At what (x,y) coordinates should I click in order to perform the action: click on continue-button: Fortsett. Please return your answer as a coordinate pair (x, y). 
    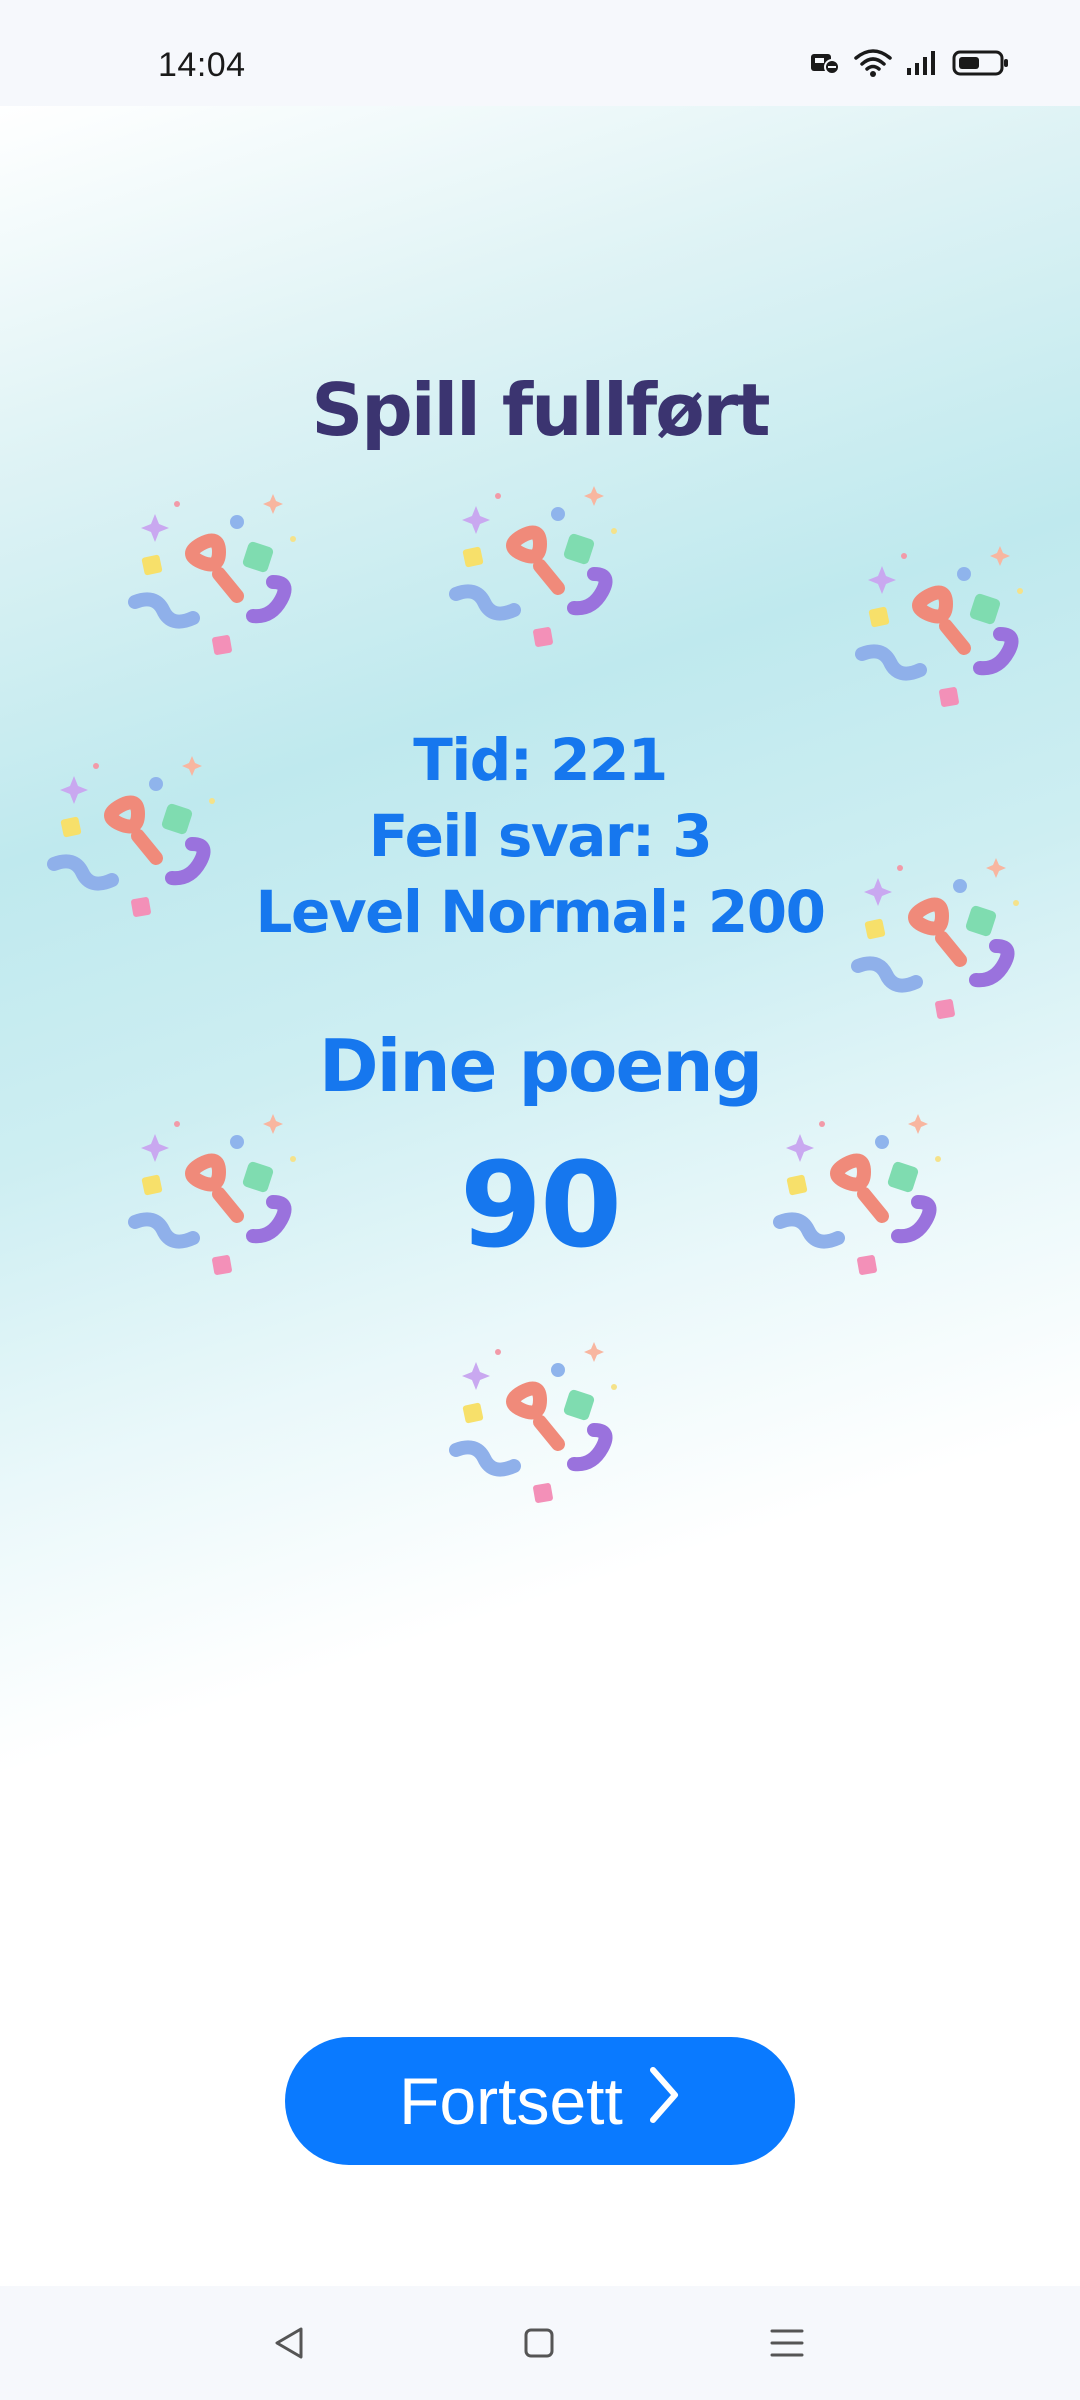
    Looking at the image, I should click on (540, 2101).